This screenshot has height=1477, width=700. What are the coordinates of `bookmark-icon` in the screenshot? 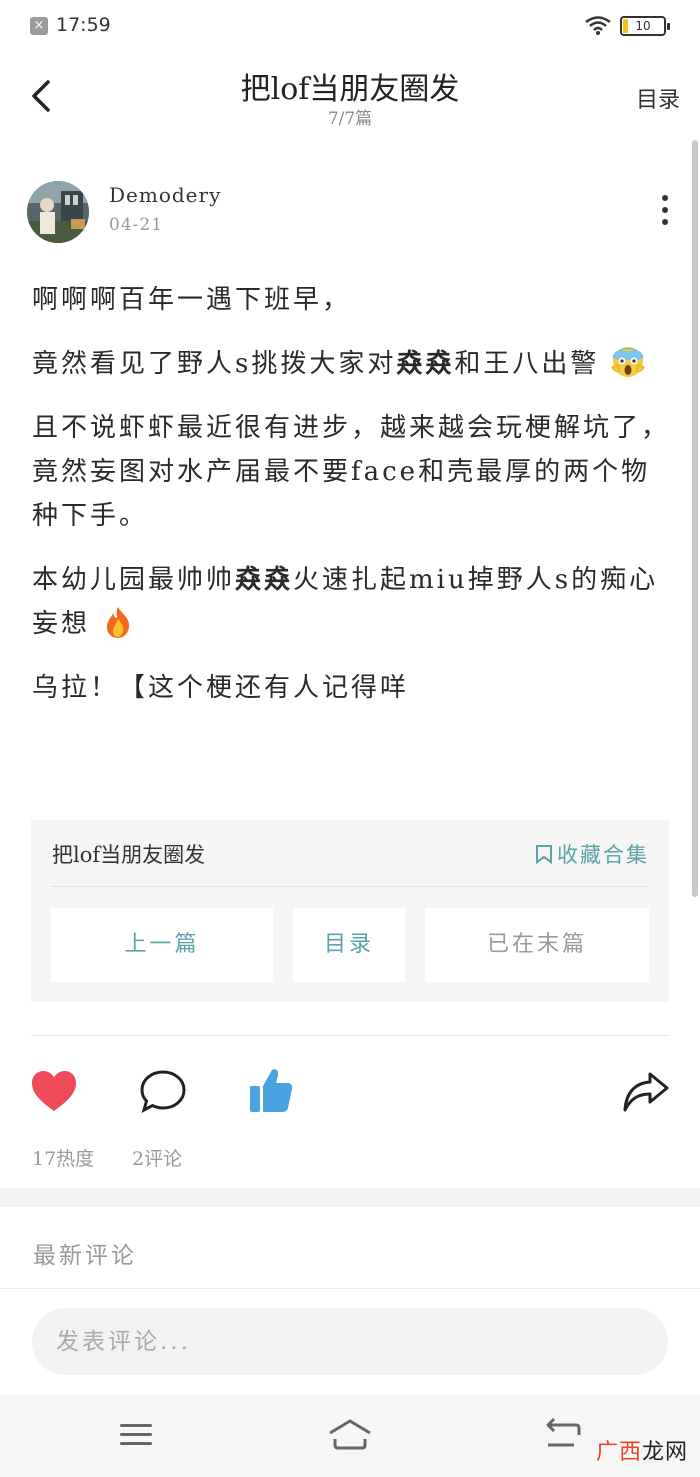 It's located at (544, 854).